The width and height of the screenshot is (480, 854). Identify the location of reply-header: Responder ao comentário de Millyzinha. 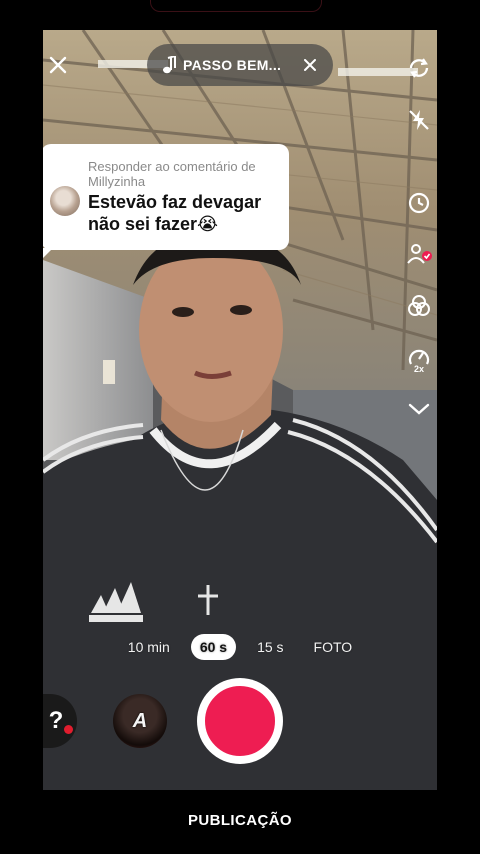
(172, 174).